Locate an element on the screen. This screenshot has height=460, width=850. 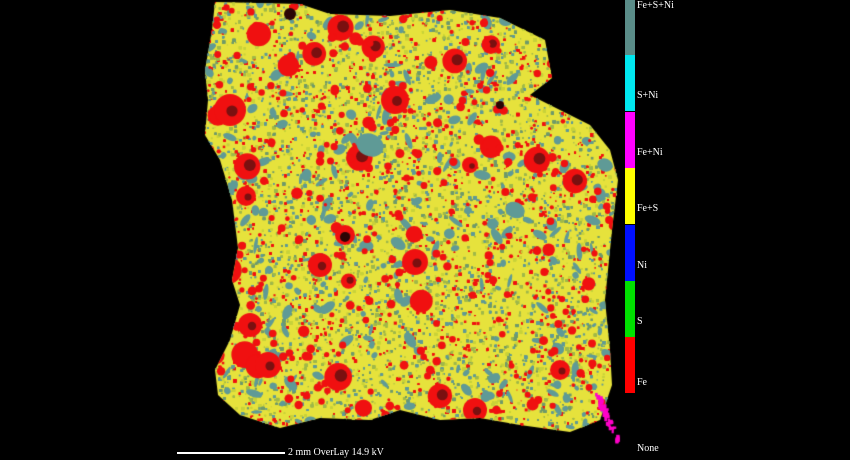
scale-bar is located at coordinates (231, 453).